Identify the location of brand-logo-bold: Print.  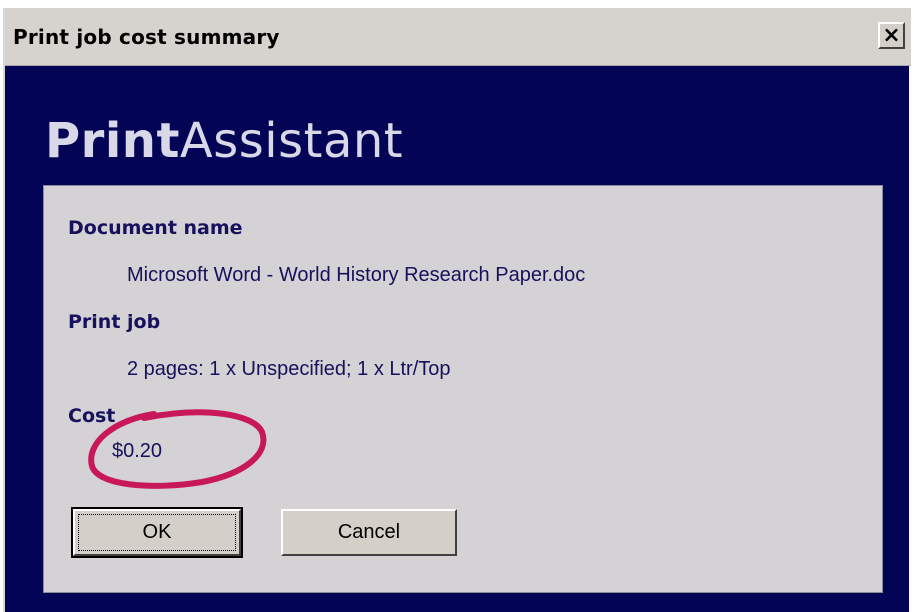
(112, 141).